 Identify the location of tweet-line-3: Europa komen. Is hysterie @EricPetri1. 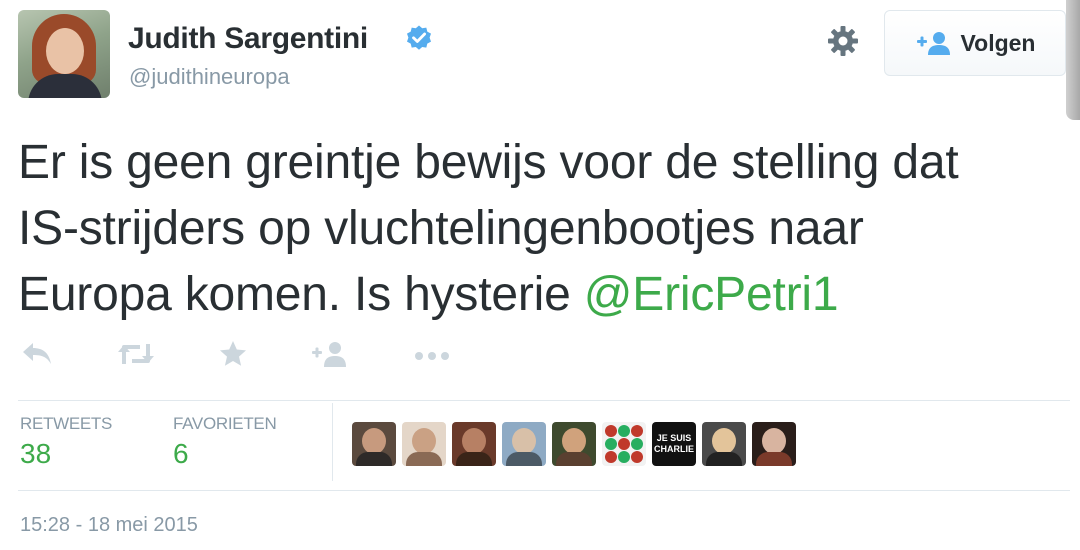
(543, 295).